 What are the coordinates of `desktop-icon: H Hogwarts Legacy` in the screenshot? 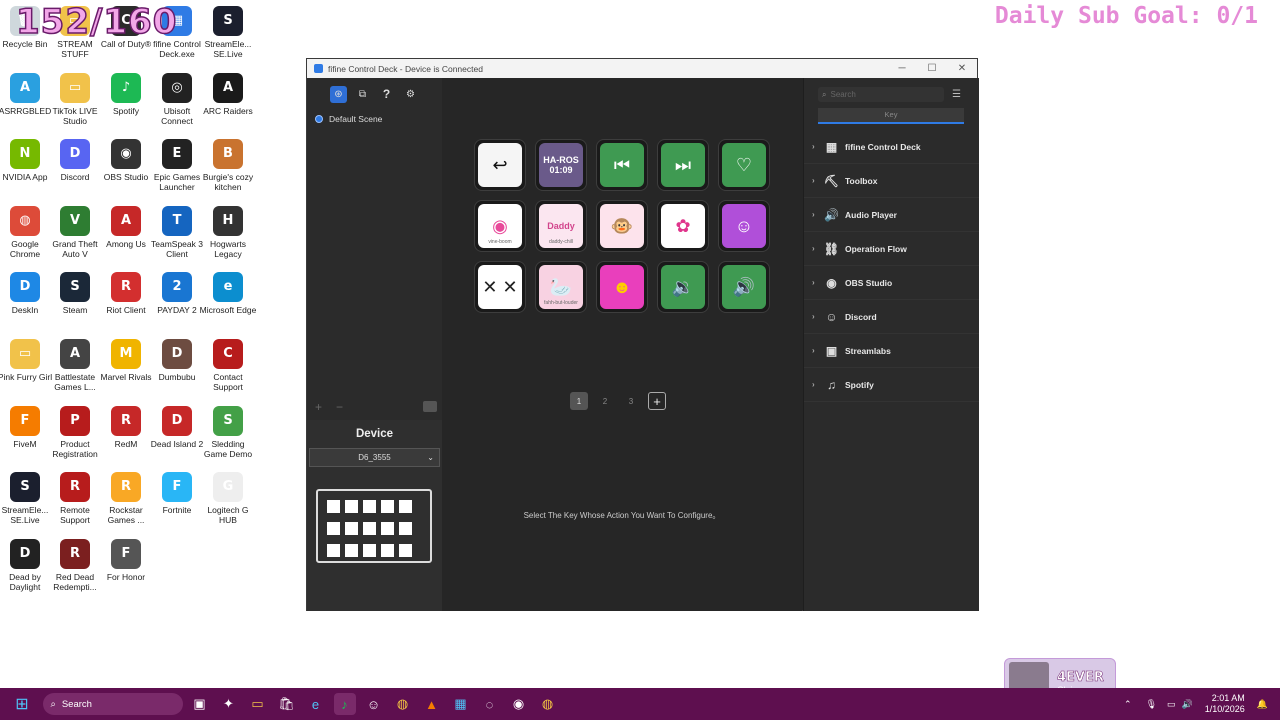 It's located at (228, 232).